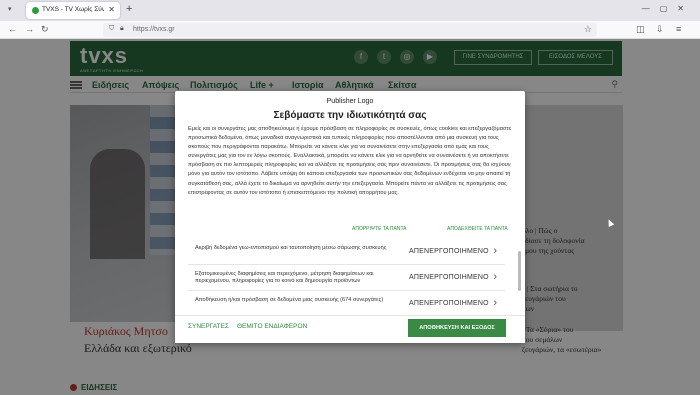  Describe the element at coordinates (129, 9) in the screenshot. I see `new-tab-icon: +` at that location.